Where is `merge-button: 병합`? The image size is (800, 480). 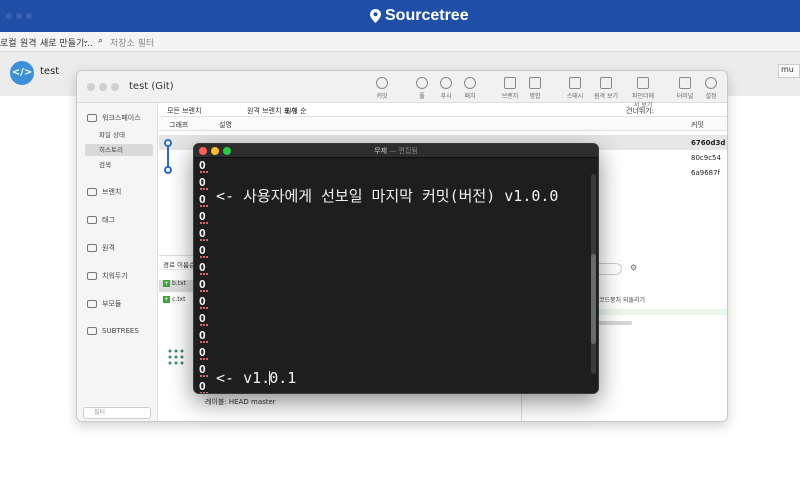
merge-button: 병합 is located at coordinates (535, 88).